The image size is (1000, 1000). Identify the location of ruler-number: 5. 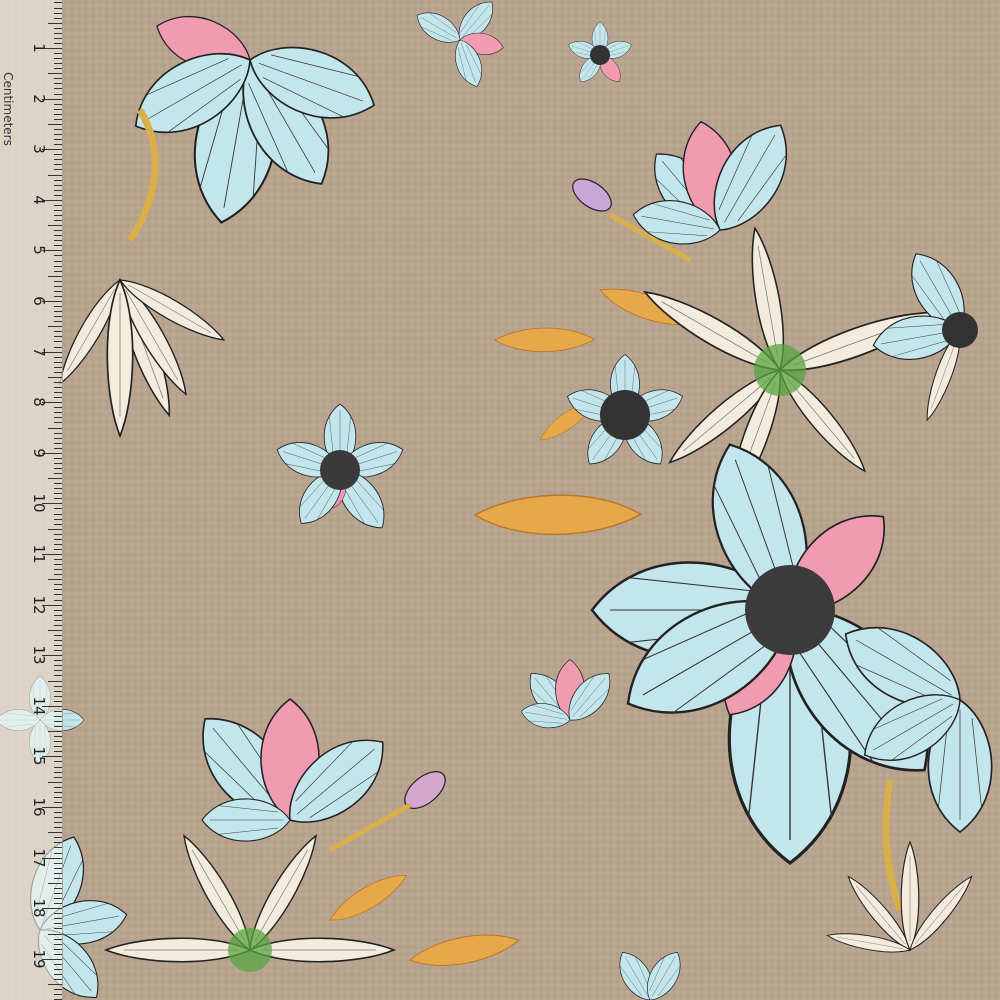
(39, 250).